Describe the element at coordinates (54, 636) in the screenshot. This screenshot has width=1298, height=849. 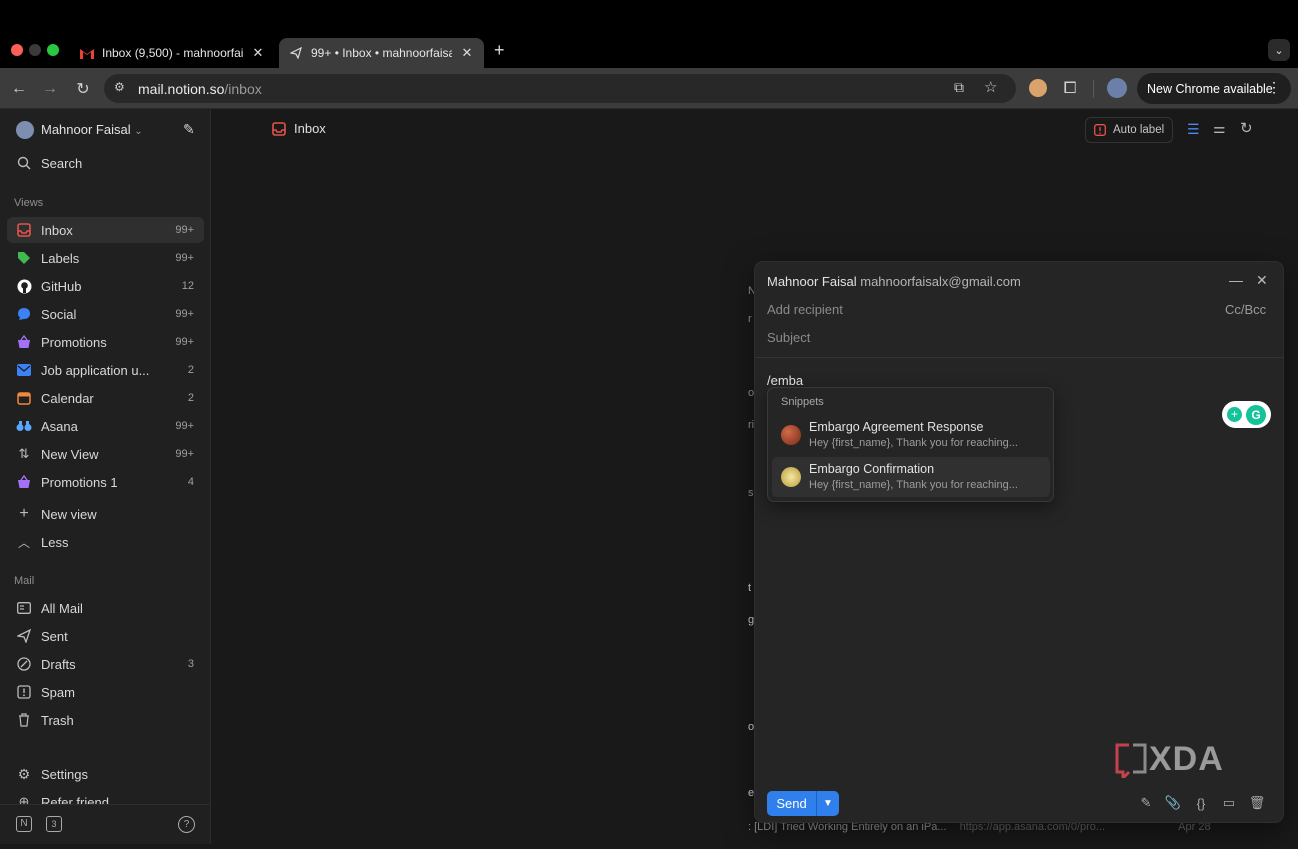
I see `sidebar-item-label: Sent` at that location.